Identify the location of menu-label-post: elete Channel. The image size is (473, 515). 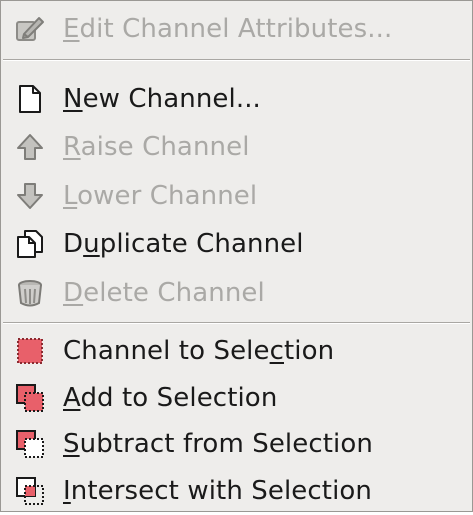
(174, 292).